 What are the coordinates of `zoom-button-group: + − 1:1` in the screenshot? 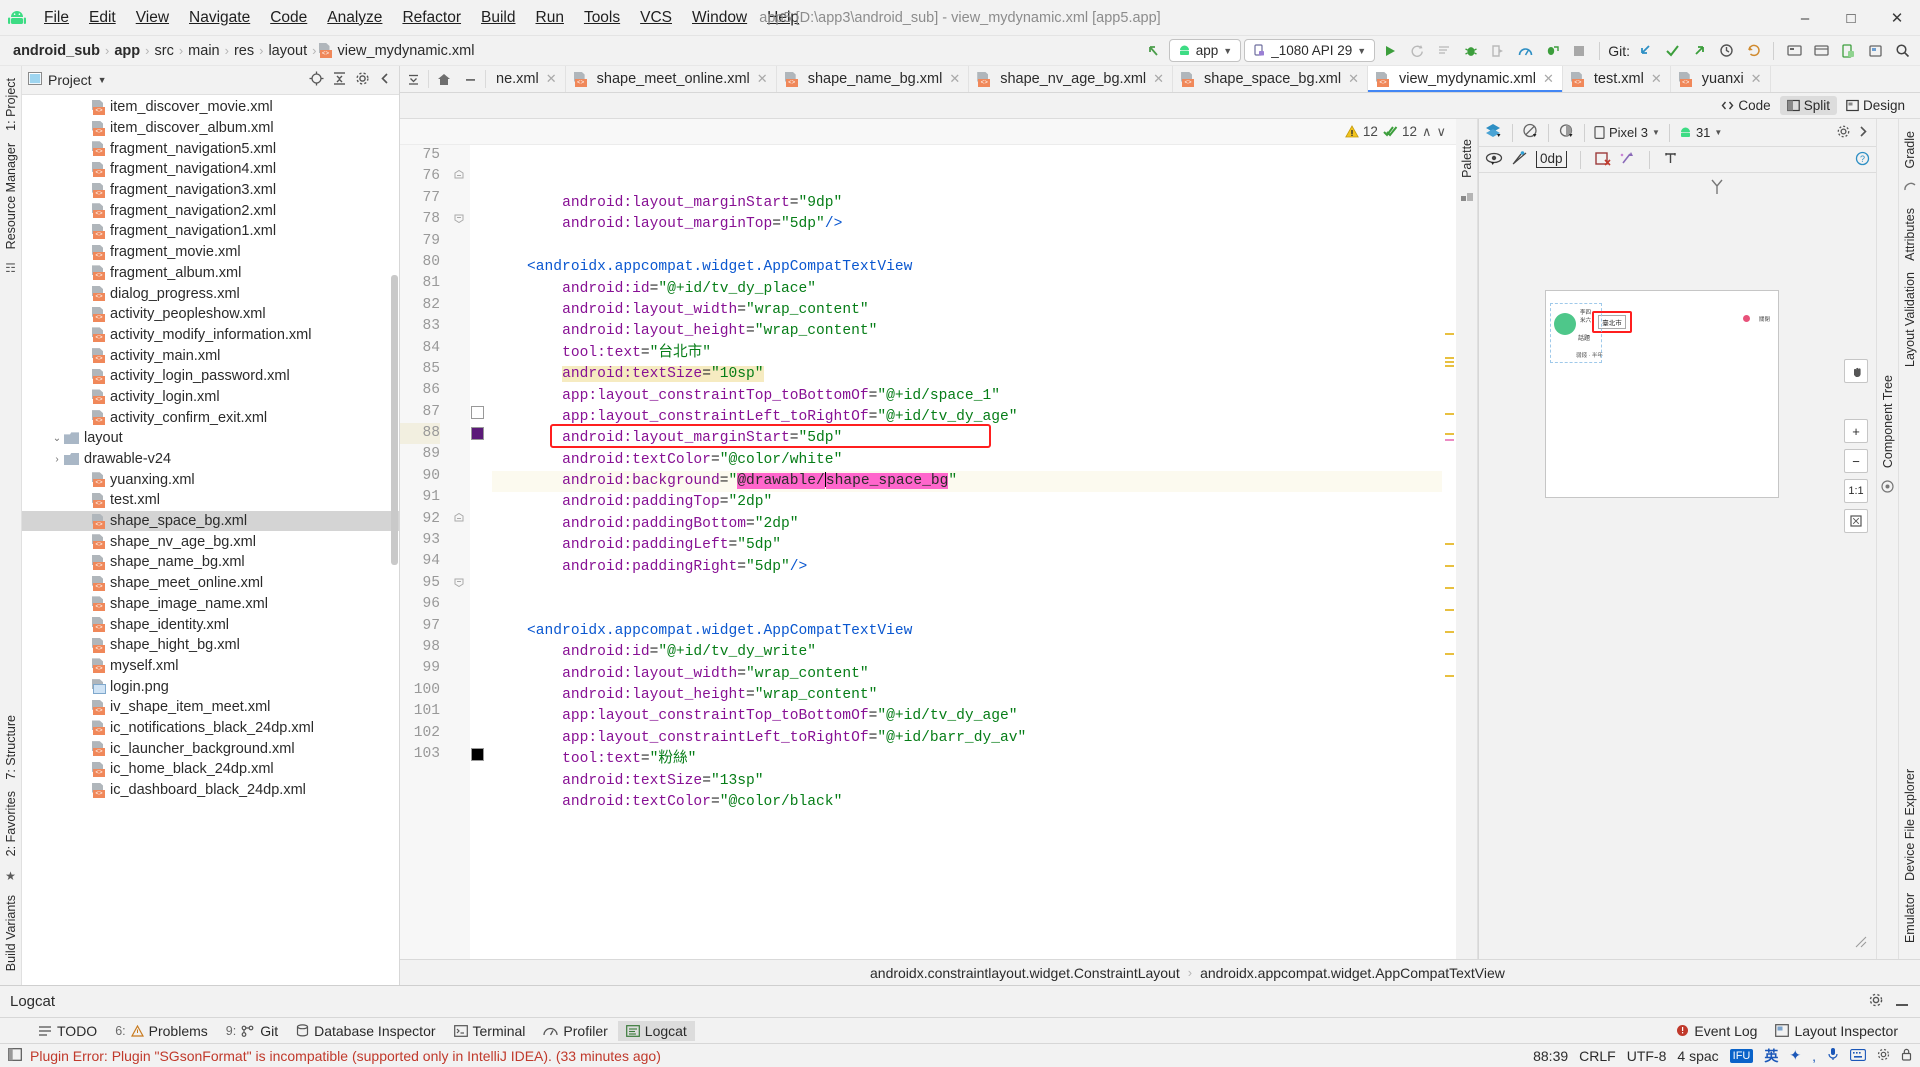 It's located at (1856, 476).